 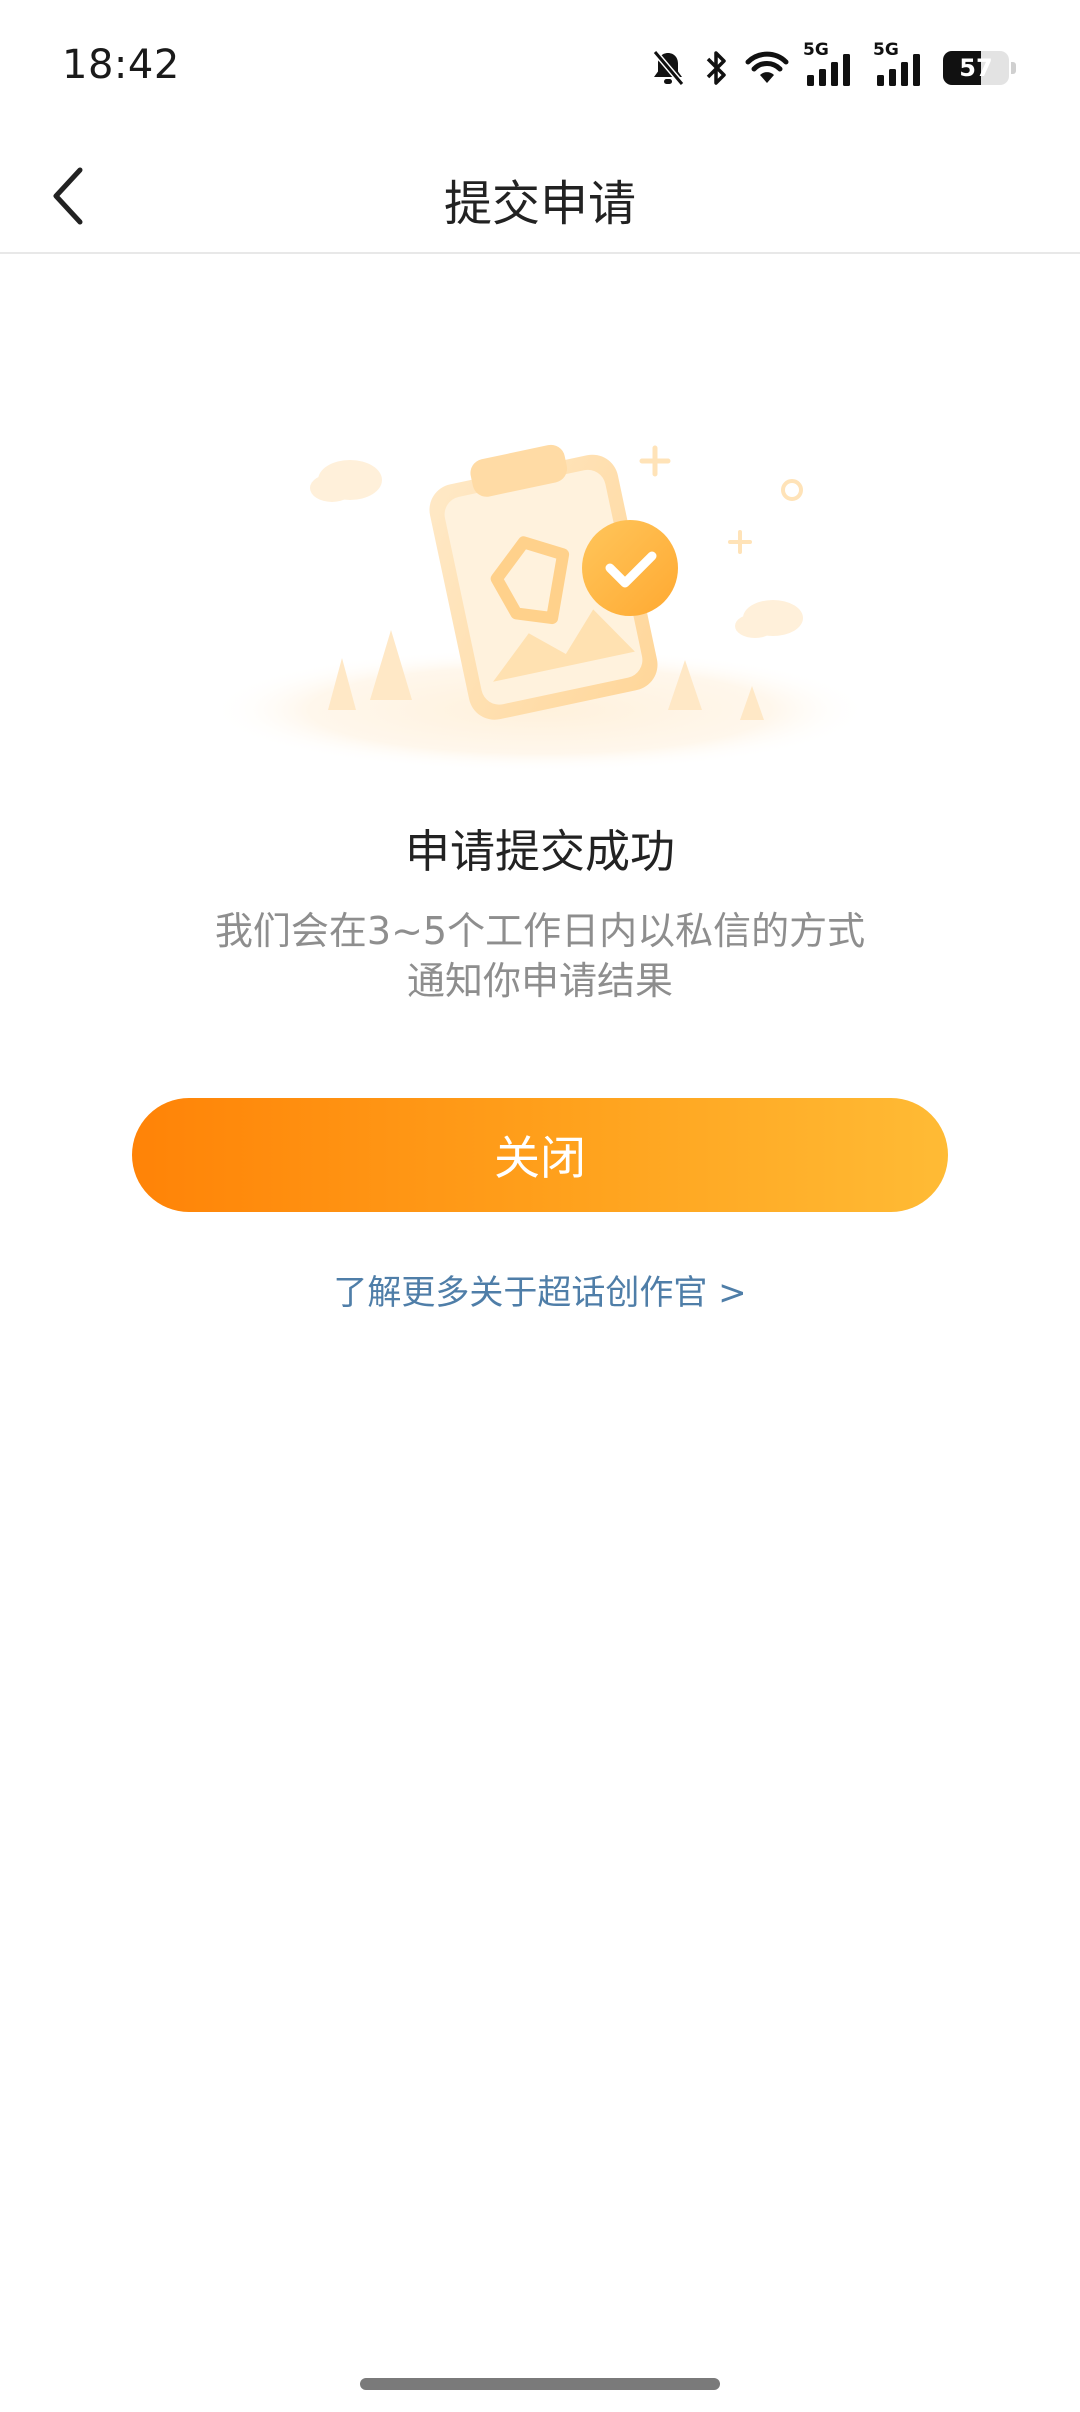 I want to click on bell-off-icon, so click(x=668, y=68).